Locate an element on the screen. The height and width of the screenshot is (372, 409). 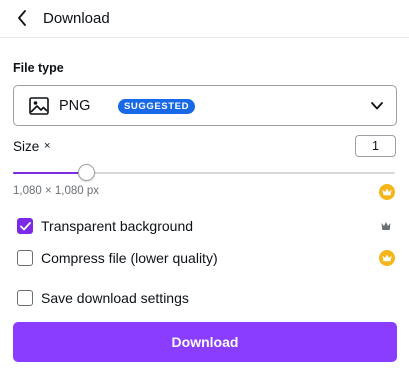
chevron-left-icon is located at coordinates (22, 18).